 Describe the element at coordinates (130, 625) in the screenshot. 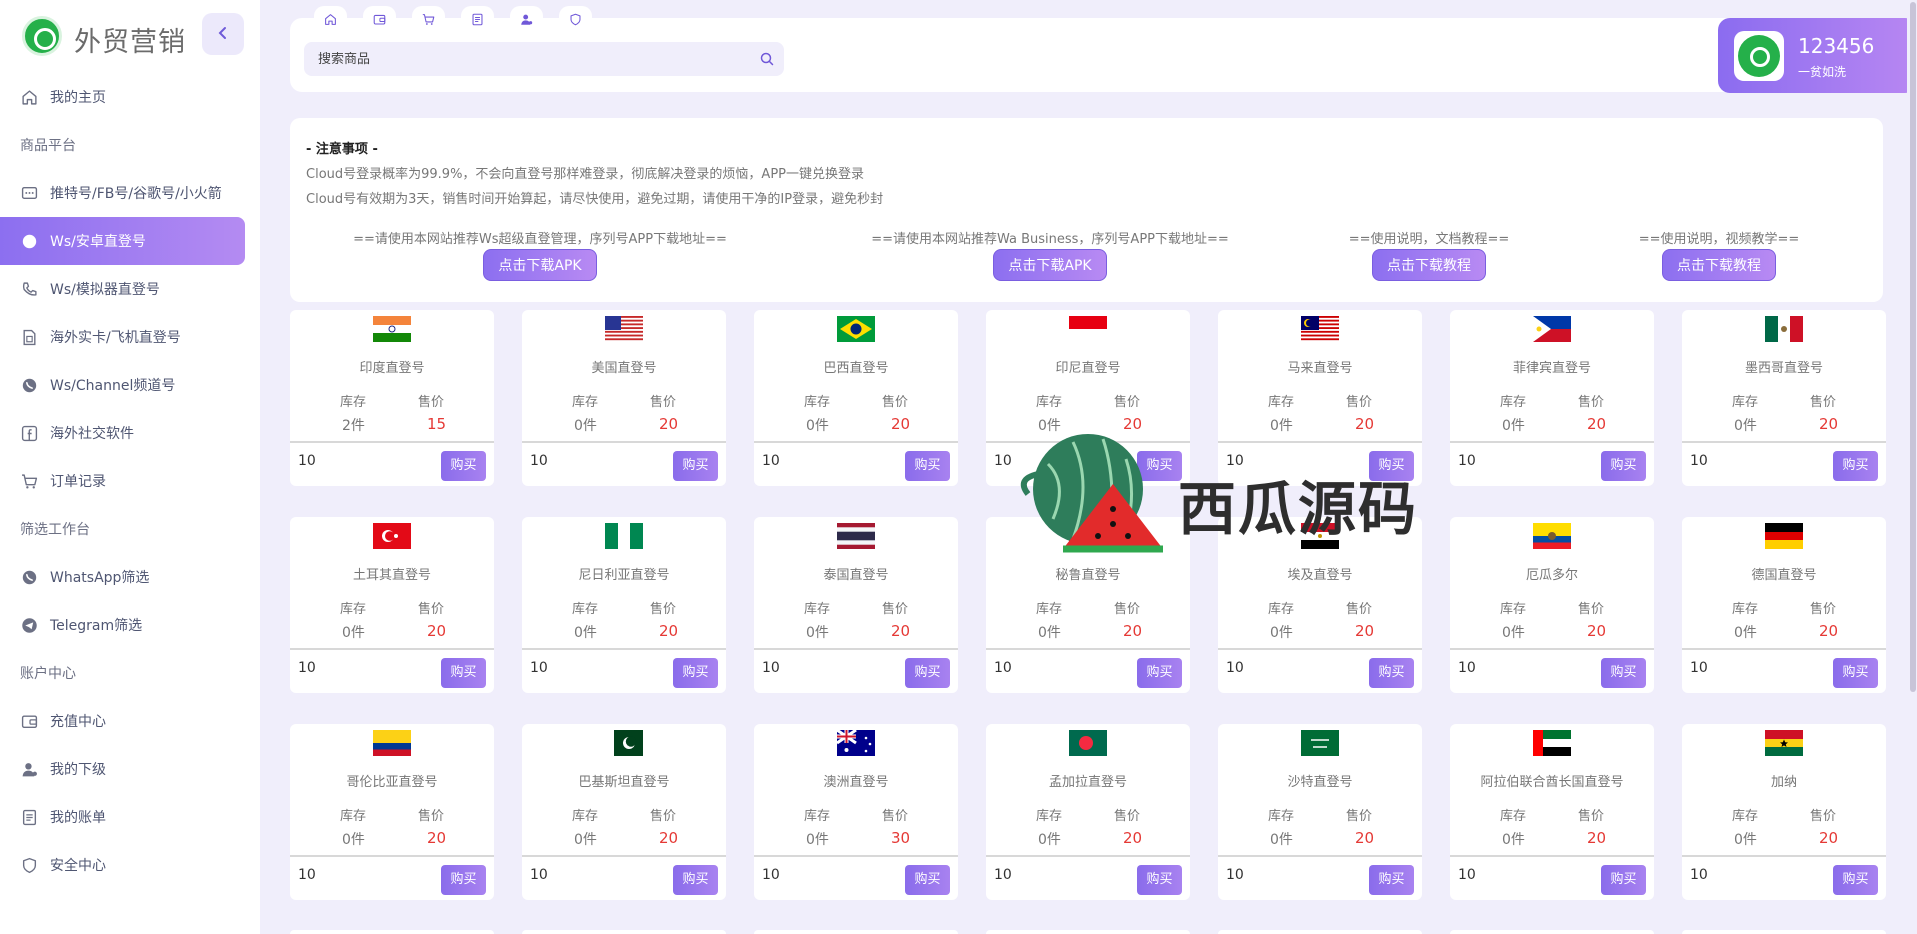

I see `sidebar-item: Telegram筛选` at that location.